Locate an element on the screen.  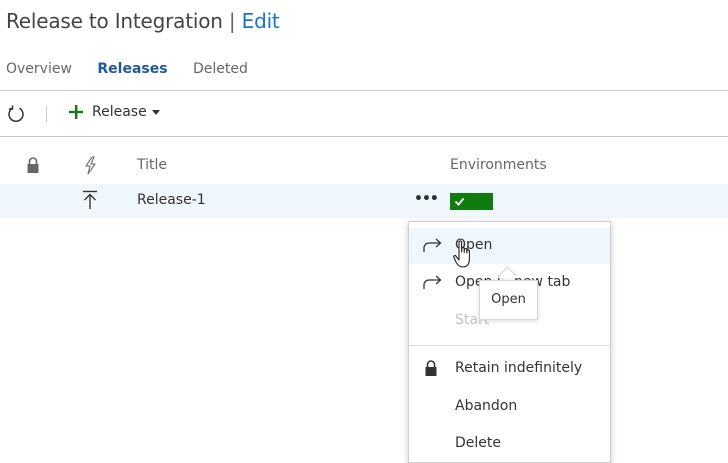
column-lock is located at coordinates (33, 167).